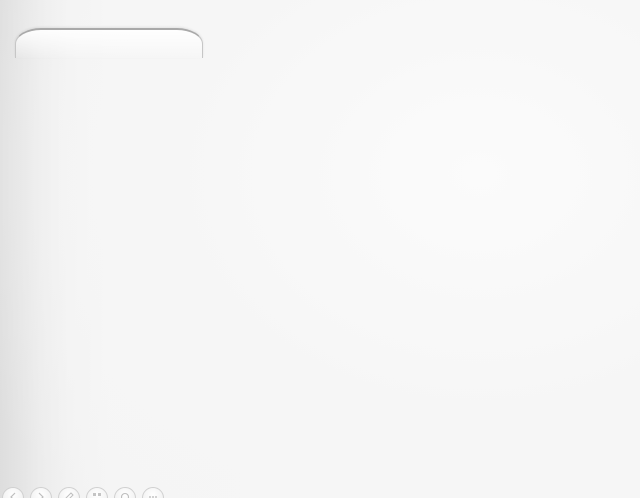 Image resolution: width=640 pixels, height=498 pixels. I want to click on back-icon, so click(13, 492).